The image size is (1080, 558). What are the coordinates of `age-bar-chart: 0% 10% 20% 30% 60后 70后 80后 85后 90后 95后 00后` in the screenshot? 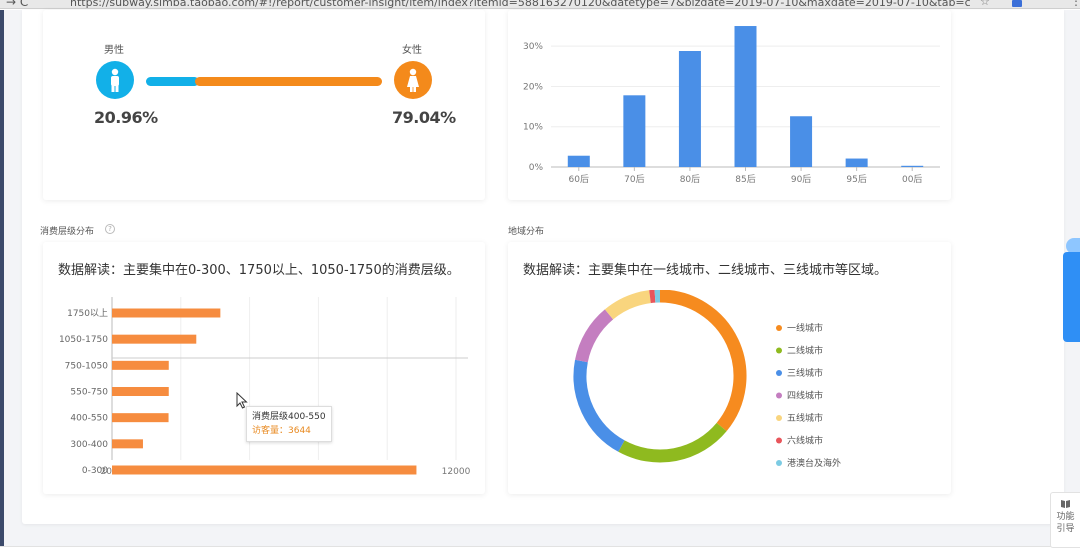 It's located at (731, 105).